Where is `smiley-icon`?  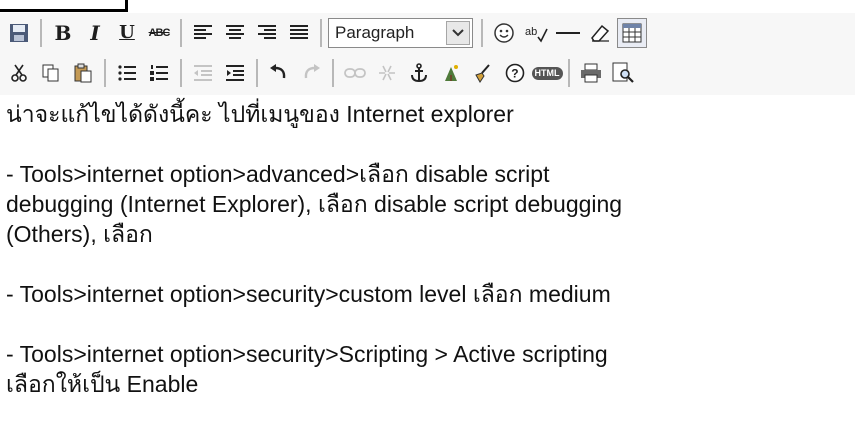
smiley-icon is located at coordinates (504, 33).